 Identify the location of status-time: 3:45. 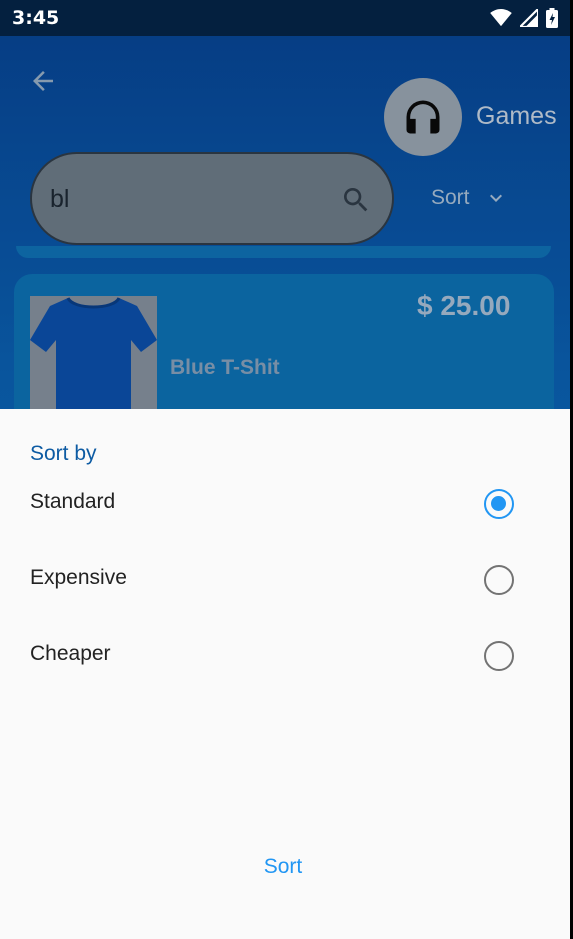
(36, 18).